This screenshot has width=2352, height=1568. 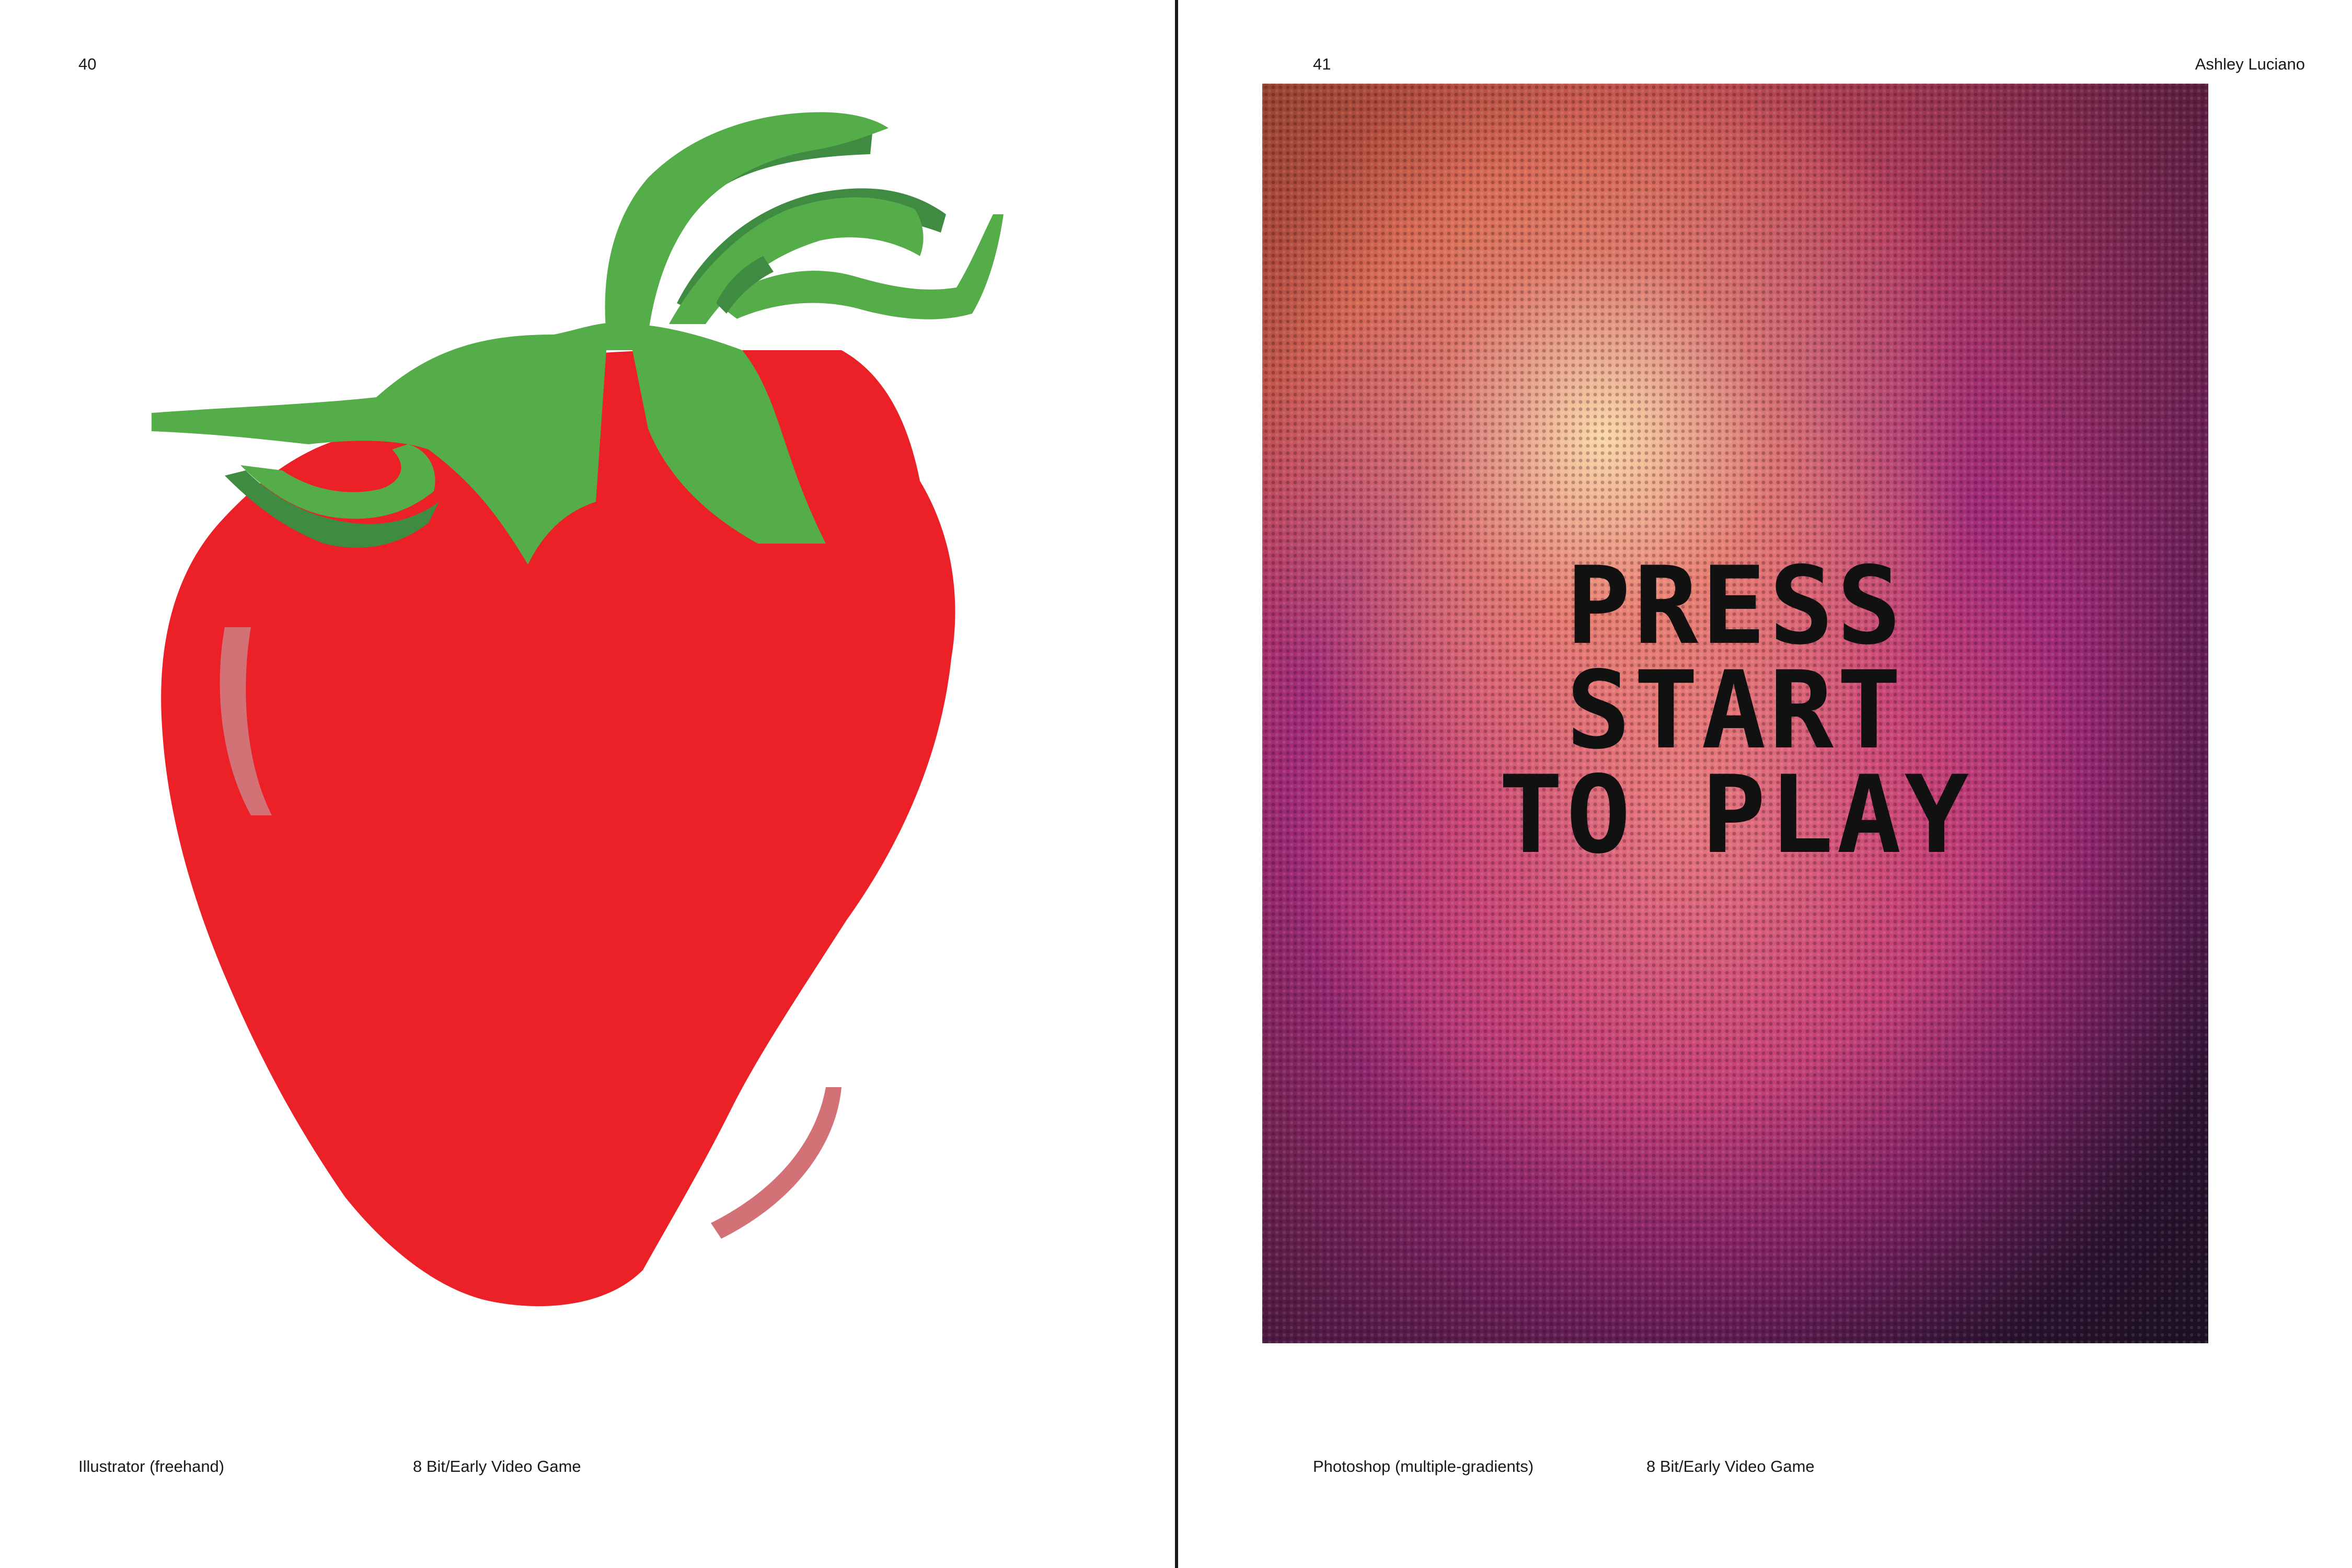 I want to click on caption-tool: Illustrator (freehand), so click(x=151, y=1466).